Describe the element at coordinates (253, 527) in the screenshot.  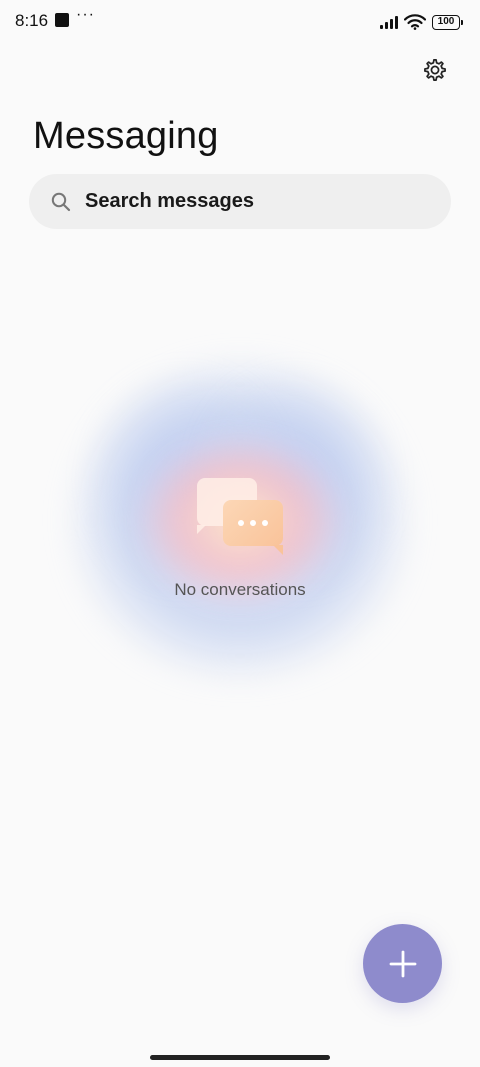
I see `front-bubble` at that location.